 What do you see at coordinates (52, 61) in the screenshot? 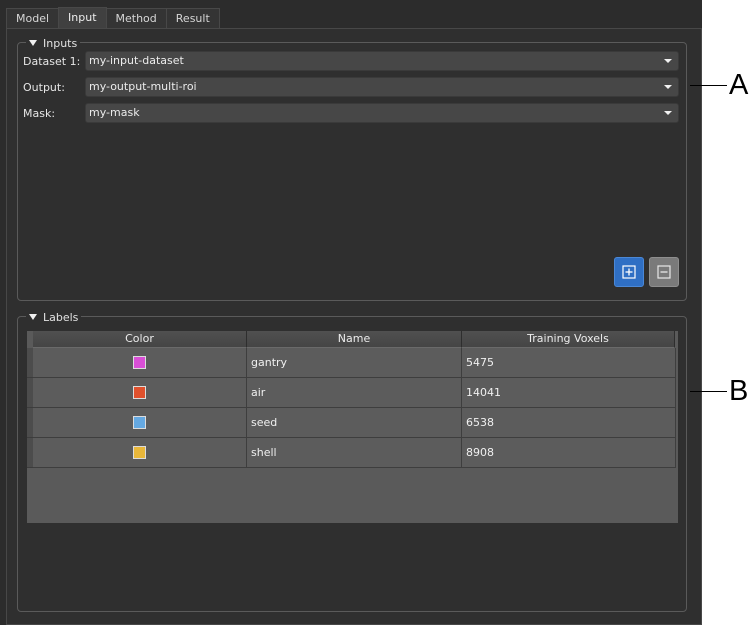
I see `dataset-label: Dataset 1:` at bounding box center [52, 61].